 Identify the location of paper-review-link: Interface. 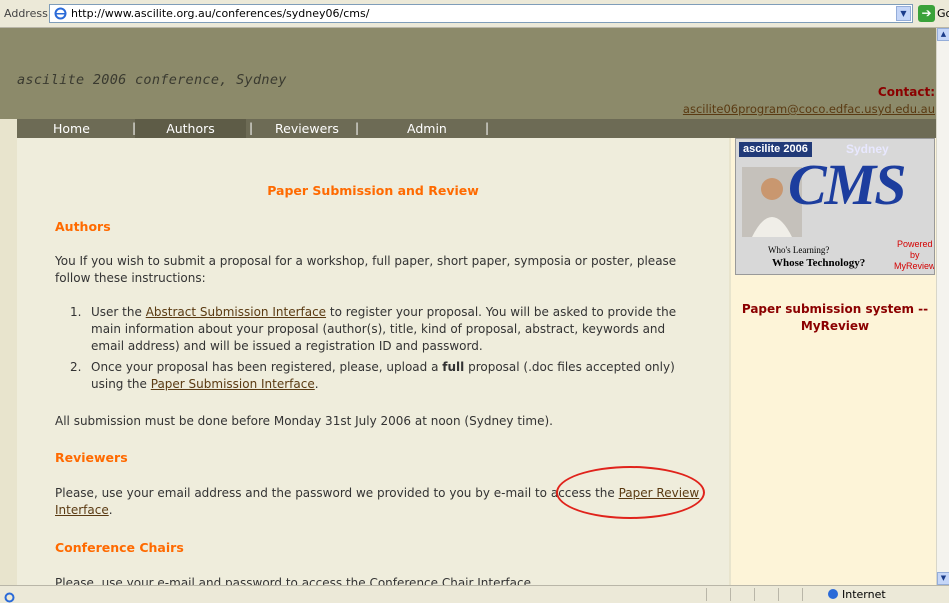
(82, 510).